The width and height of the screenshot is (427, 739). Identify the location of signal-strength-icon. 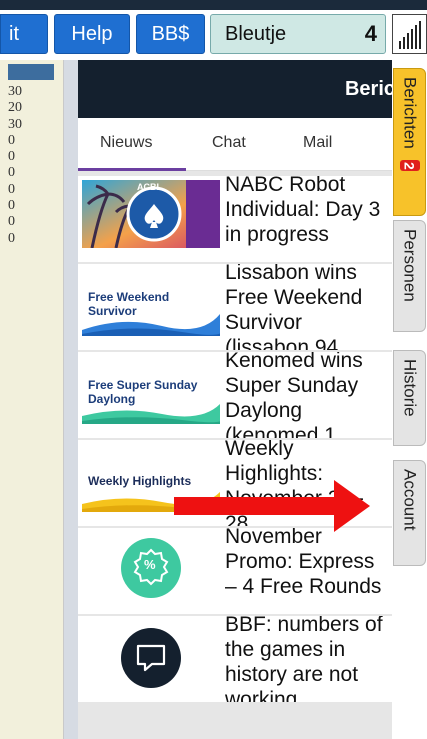
(409, 34).